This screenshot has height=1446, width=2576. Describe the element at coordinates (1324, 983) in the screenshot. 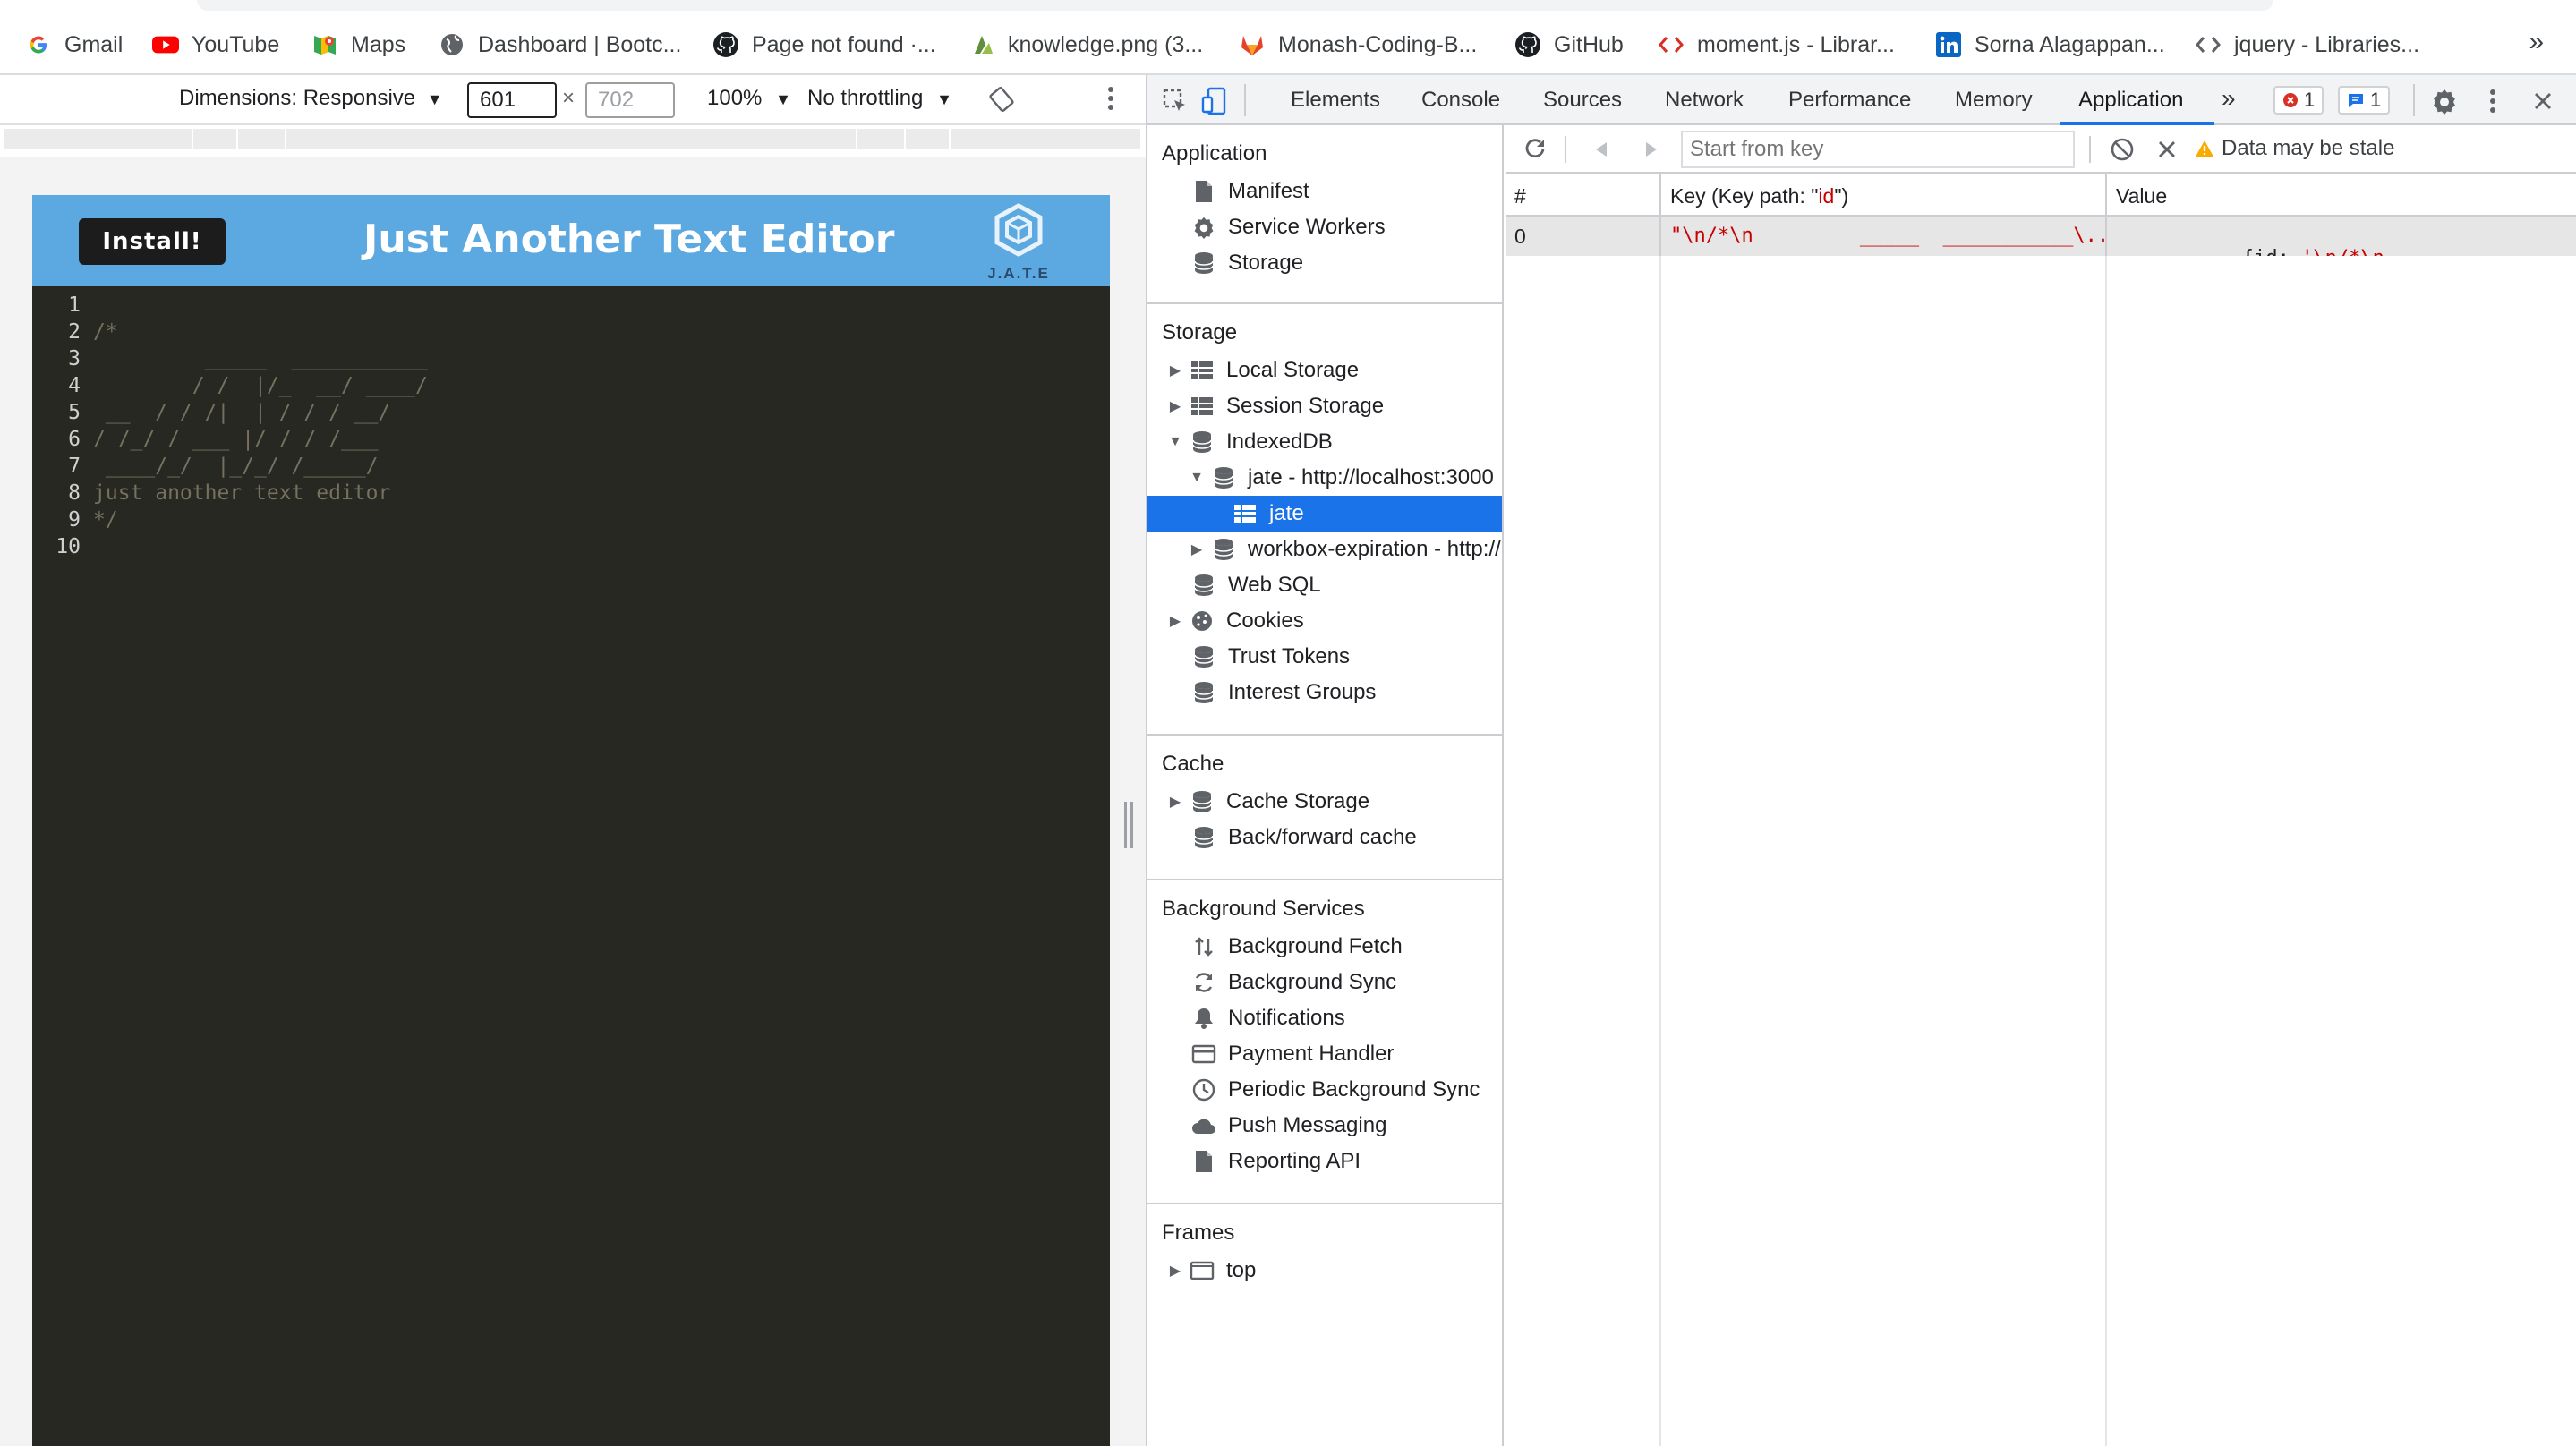

I see `sidebar-item-background-sync: Background Sync` at that location.